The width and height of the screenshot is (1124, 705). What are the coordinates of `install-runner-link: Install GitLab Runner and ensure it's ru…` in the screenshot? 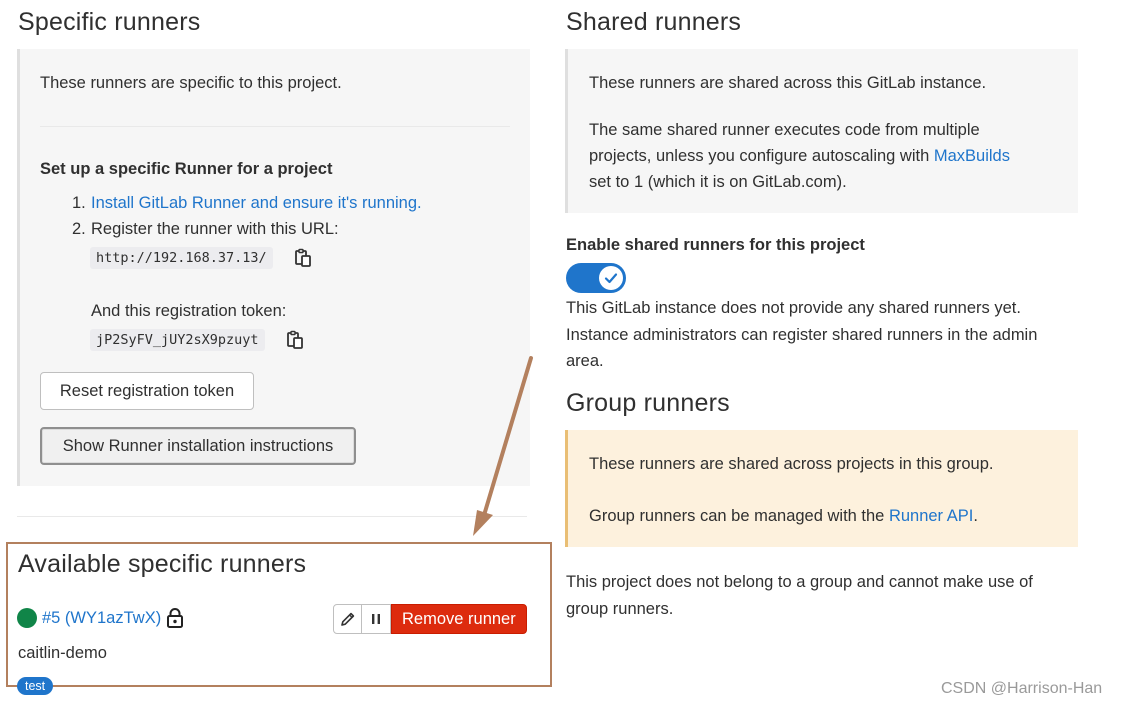 It's located at (256, 203).